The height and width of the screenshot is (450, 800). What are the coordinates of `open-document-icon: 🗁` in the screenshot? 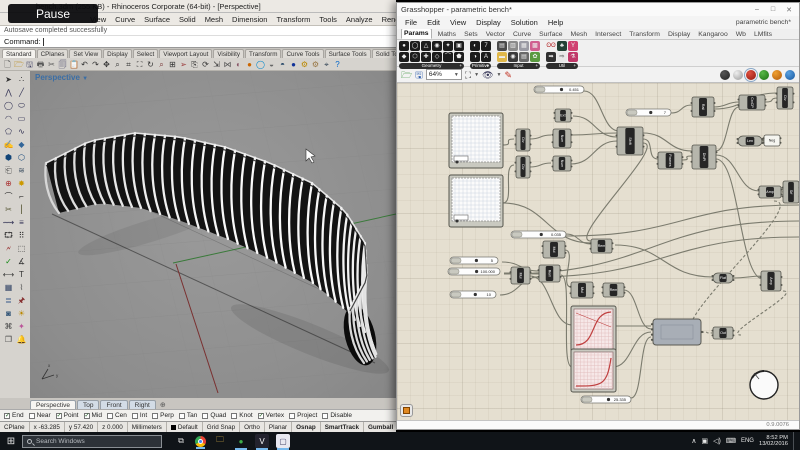 It's located at (406, 75).